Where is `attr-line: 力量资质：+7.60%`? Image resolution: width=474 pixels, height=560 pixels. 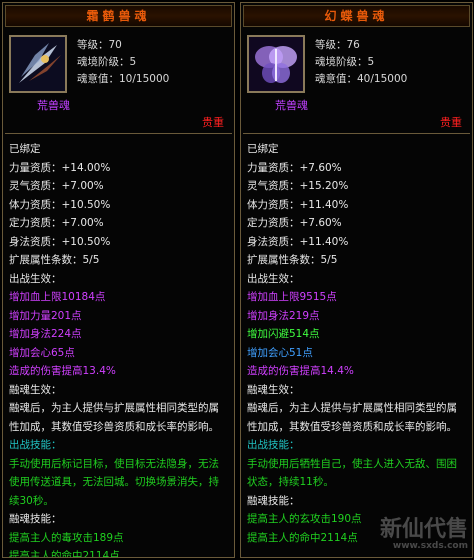
attr-line: 力量资质：+7.60% is located at coordinates (294, 167).